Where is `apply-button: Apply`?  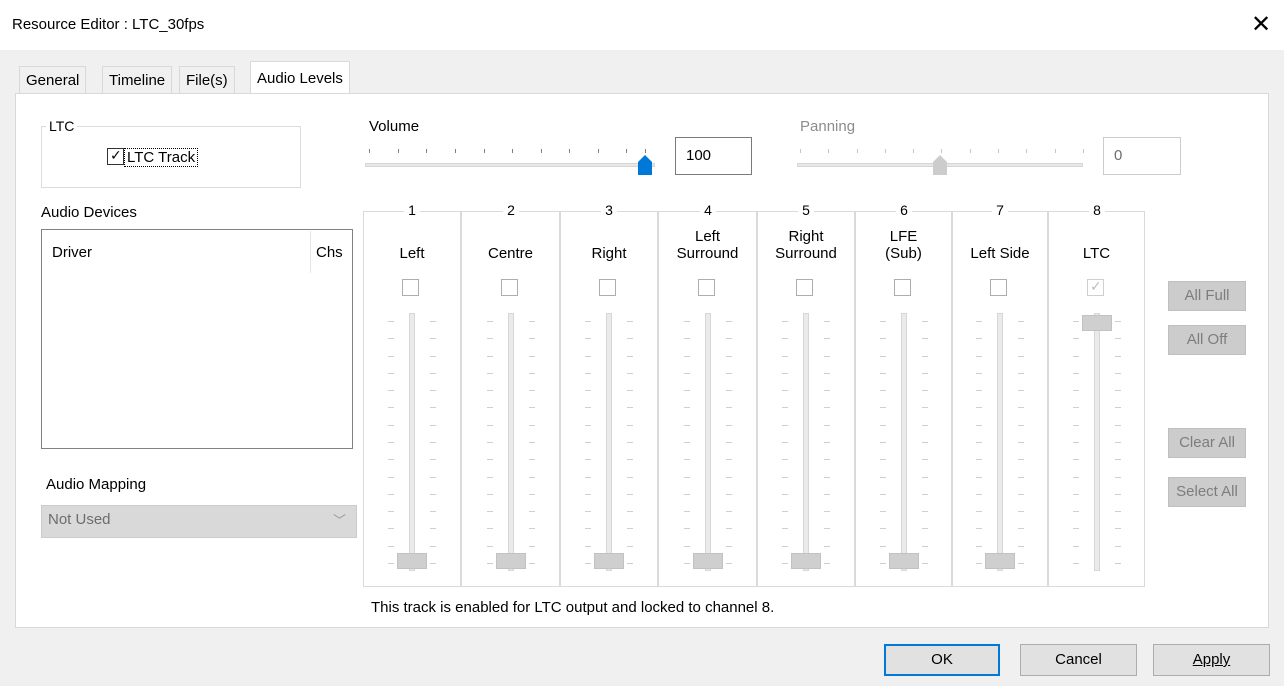
apply-button: Apply is located at coordinates (1211, 660).